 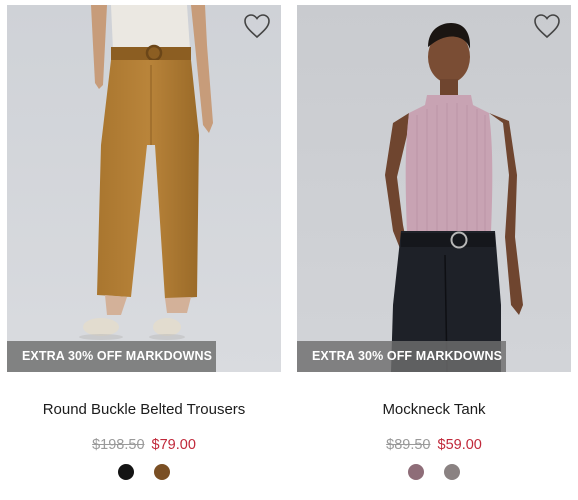 What do you see at coordinates (434, 409) in the screenshot?
I see `product-name: Mockneck Tank` at bounding box center [434, 409].